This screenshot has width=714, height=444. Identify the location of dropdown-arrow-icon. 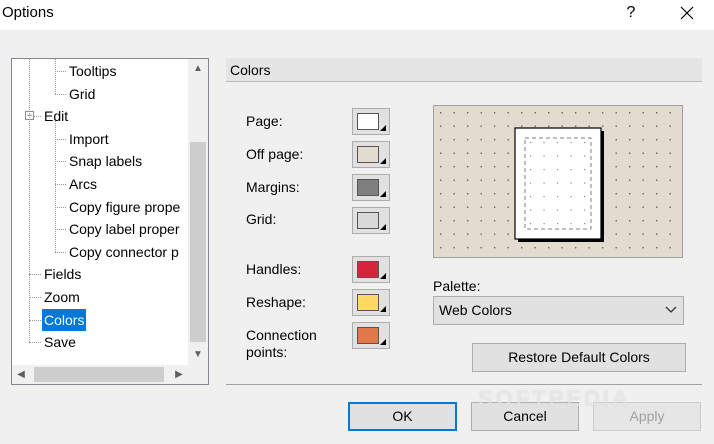
(383, 128).